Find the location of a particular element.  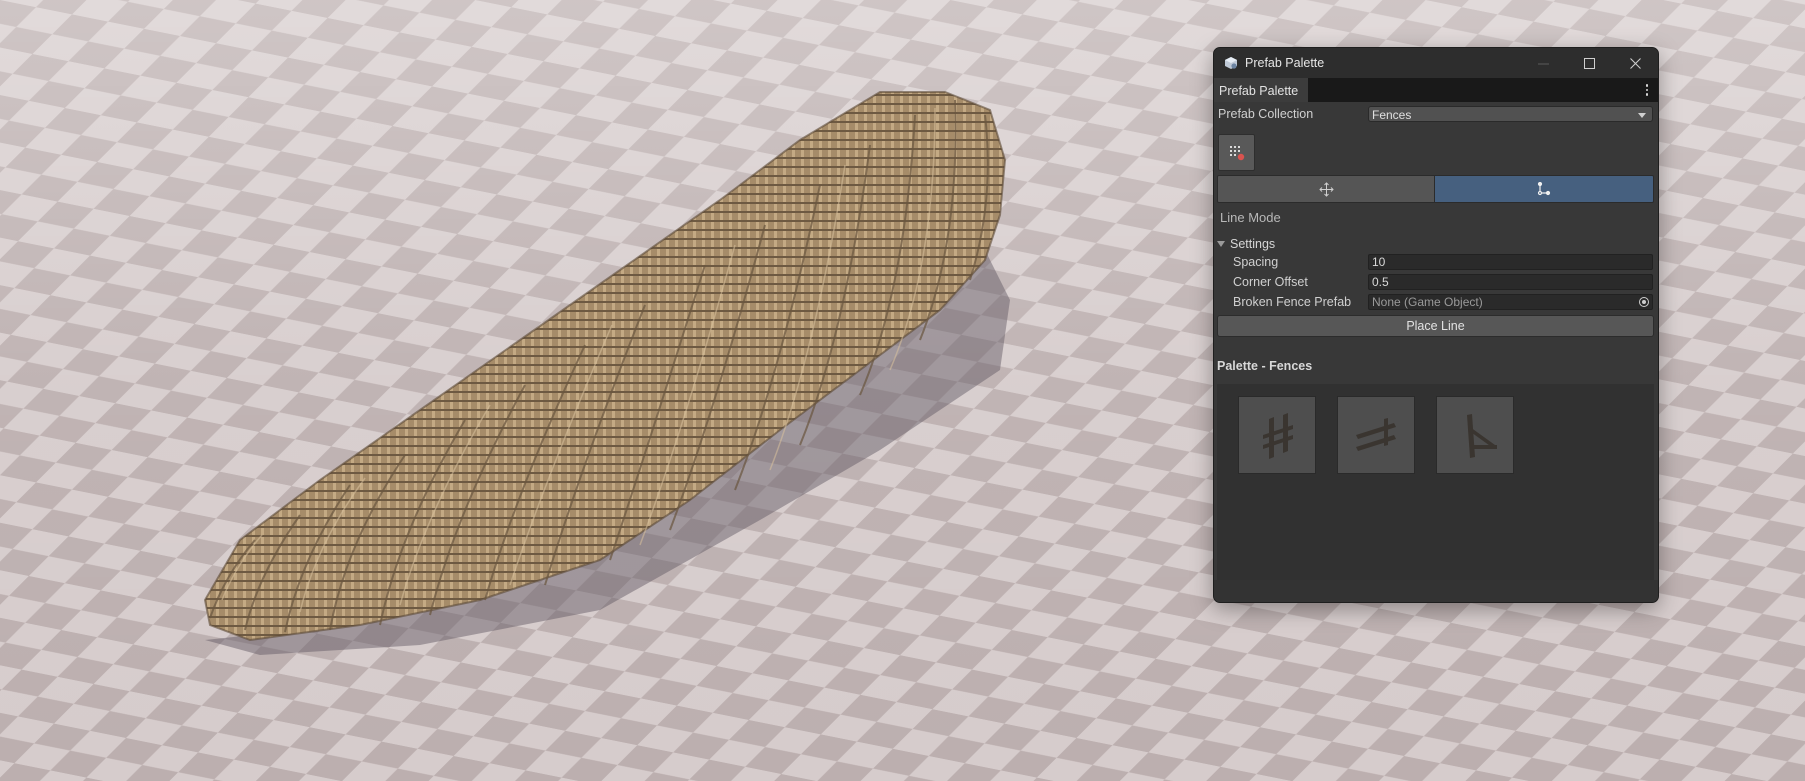

maximize-button is located at coordinates (1589, 63).